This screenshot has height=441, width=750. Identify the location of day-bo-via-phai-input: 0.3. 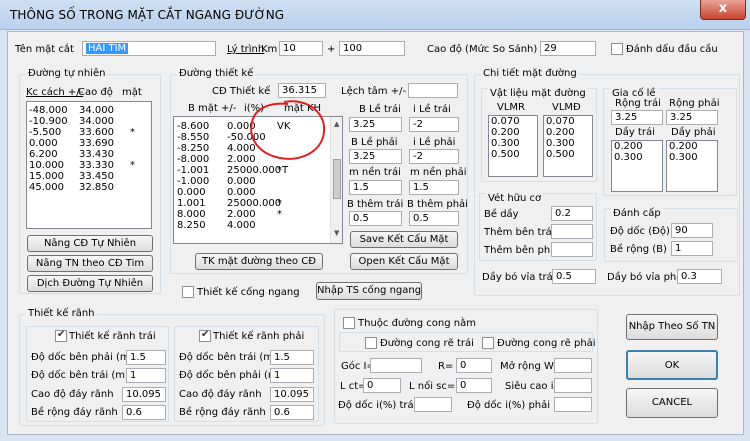
(699, 276).